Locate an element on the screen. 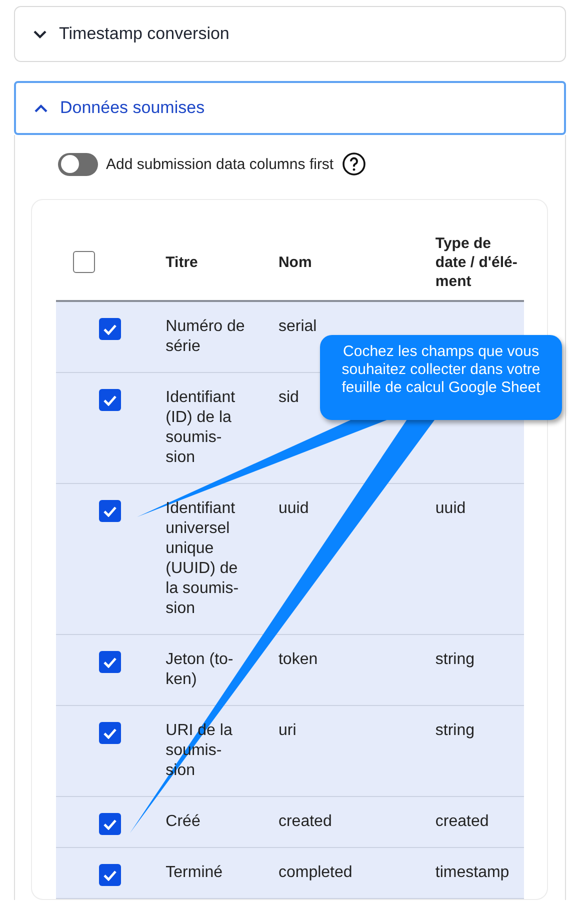  field-name: uri is located at coordinates (287, 730).